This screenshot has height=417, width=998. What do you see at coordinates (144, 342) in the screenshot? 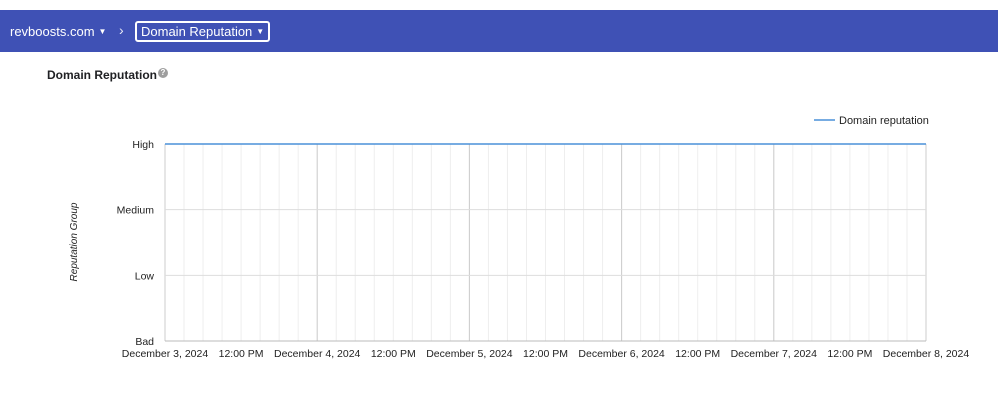
I see `y-tick-label: Bad` at bounding box center [144, 342].